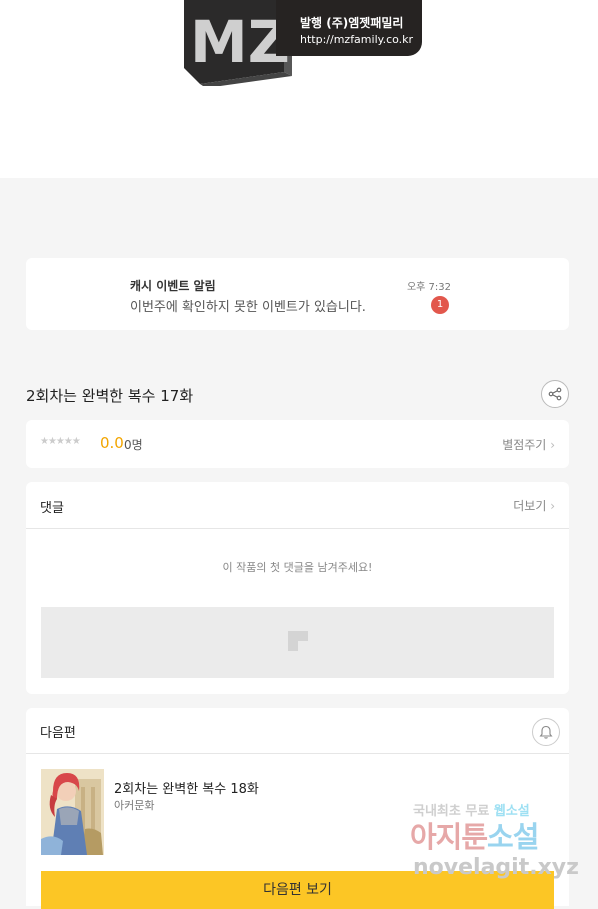 This screenshot has height=909, width=598. I want to click on notification-message: 이번주에 확인하지 못한 이벤트가 있습니다., so click(248, 307).